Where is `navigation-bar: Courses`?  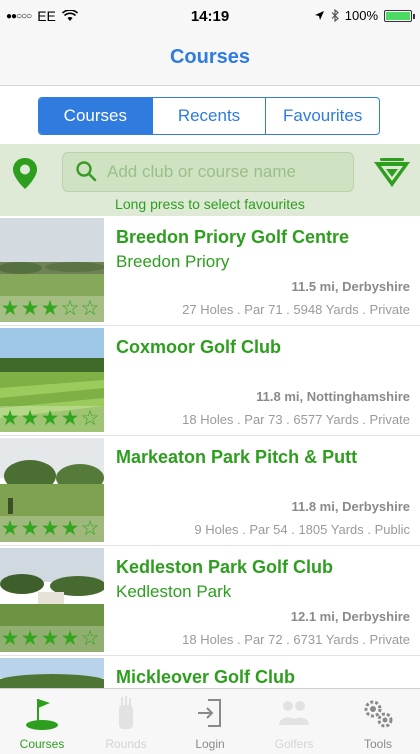 navigation-bar: Courses is located at coordinates (210, 59).